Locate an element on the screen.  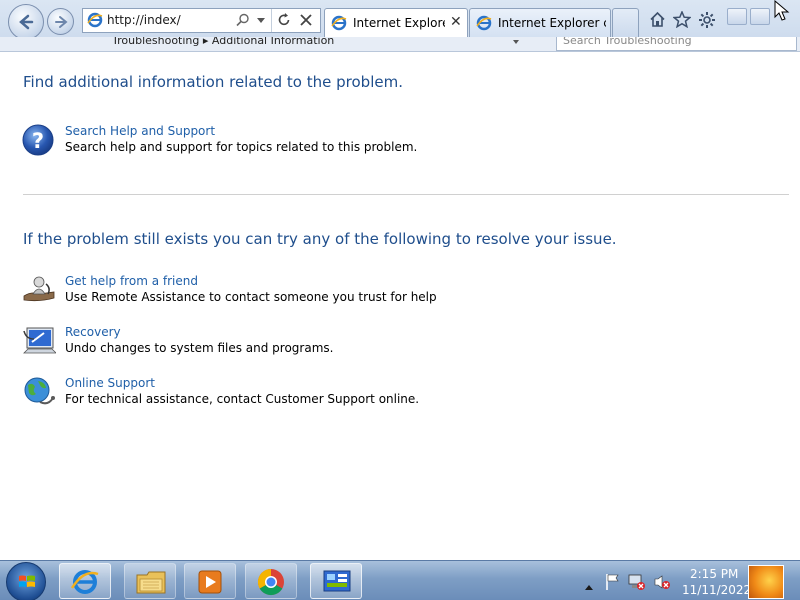
close-icon: ✕ is located at coordinates (456, 22).